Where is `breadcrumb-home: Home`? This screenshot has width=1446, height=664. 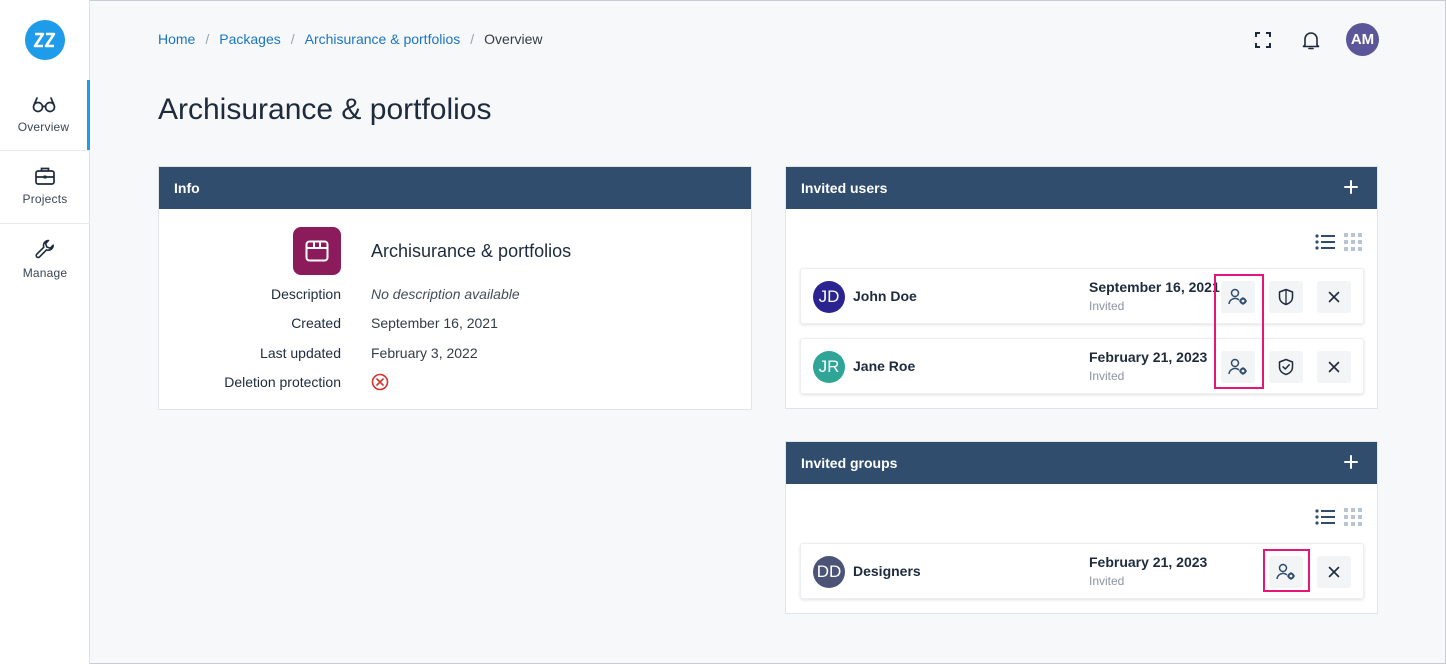 breadcrumb-home: Home is located at coordinates (176, 39).